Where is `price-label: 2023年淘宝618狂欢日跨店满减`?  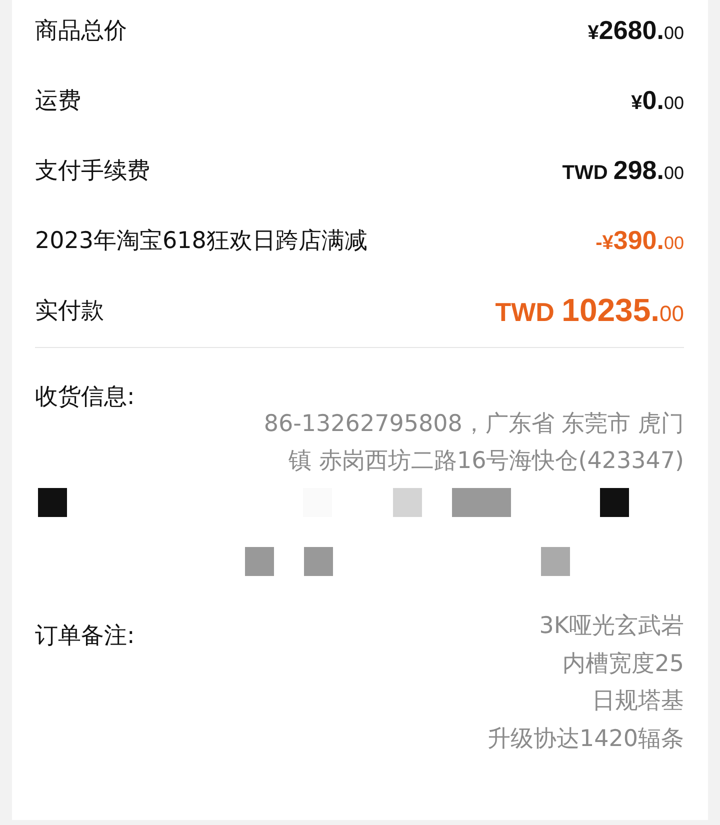
price-label: 2023年淘宝618狂欢日跨店满减 is located at coordinates (201, 241).